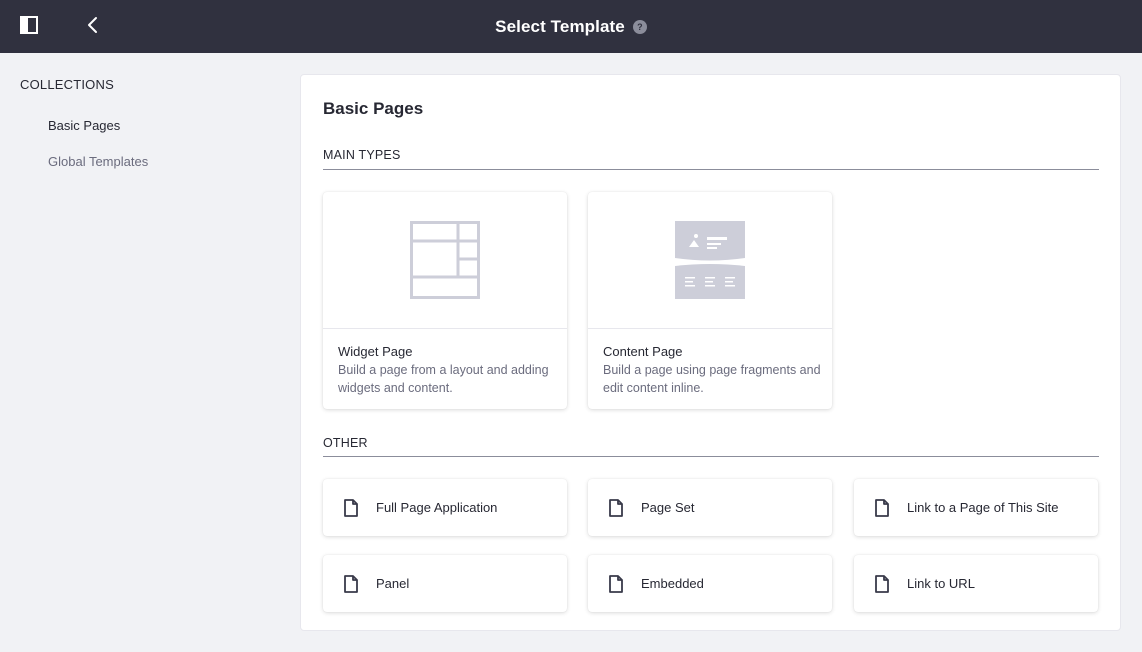 This screenshot has width=1142, height=652. Describe the element at coordinates (983, 507) in the screenshot. I see `link-to-page-label: Link to a Page of This Site` at that location.